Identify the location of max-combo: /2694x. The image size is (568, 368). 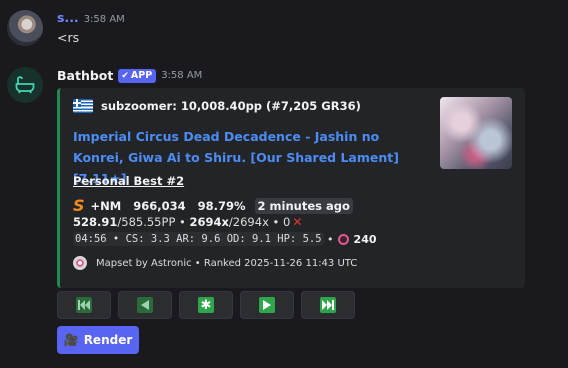
(248, 222).